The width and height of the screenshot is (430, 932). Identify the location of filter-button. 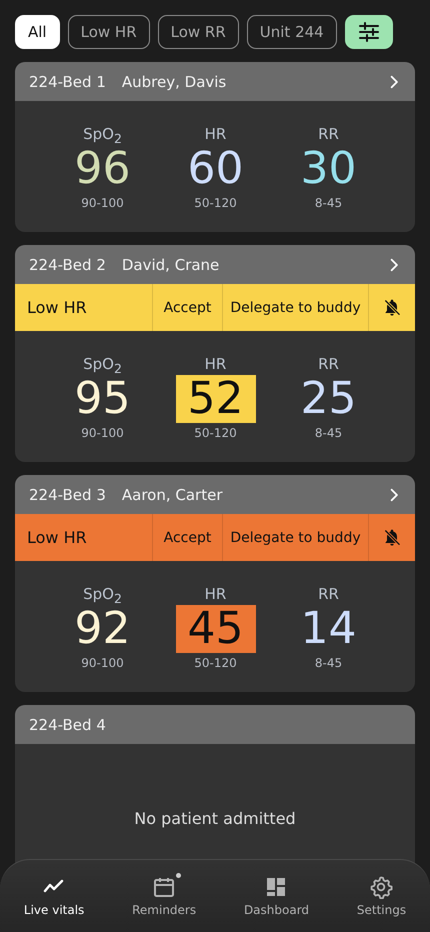
(368, 32).